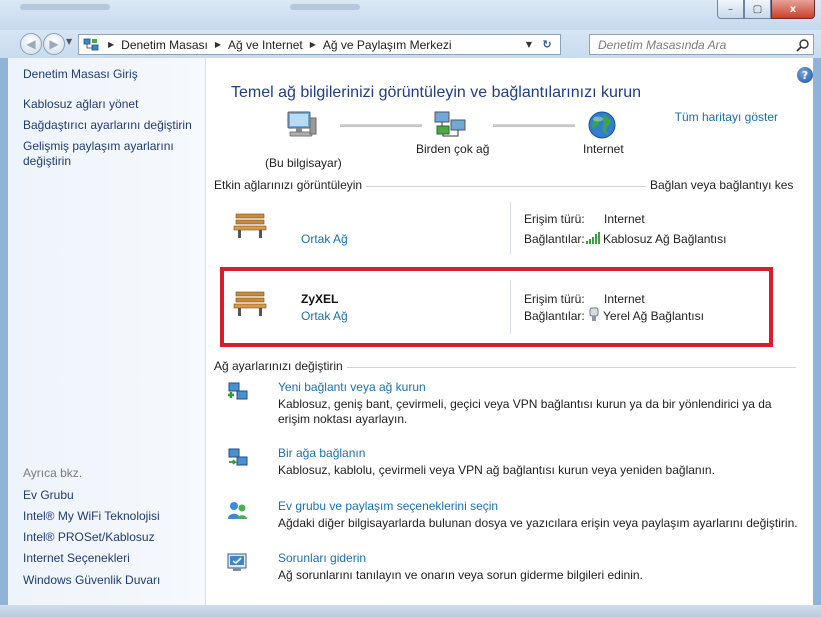 Image resolution: width=821 pixels, height=617 pixels. Describe the element at coordinates (280, 366) in the screenshot. I see `change-settings-heading: Ağ ayarlarınızı değiştirin` at that location.